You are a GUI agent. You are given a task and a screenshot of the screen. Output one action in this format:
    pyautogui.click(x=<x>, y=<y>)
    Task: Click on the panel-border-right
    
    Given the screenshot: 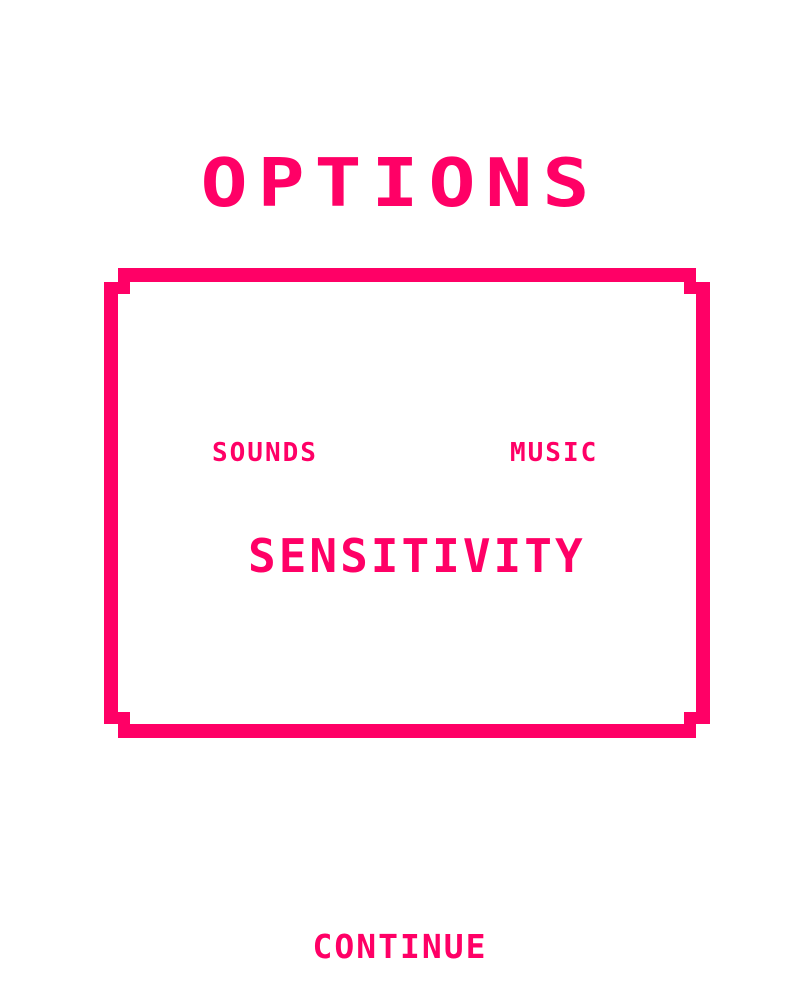 What is the action you would take?
    pyautogui.click(x=703, y=503)
    